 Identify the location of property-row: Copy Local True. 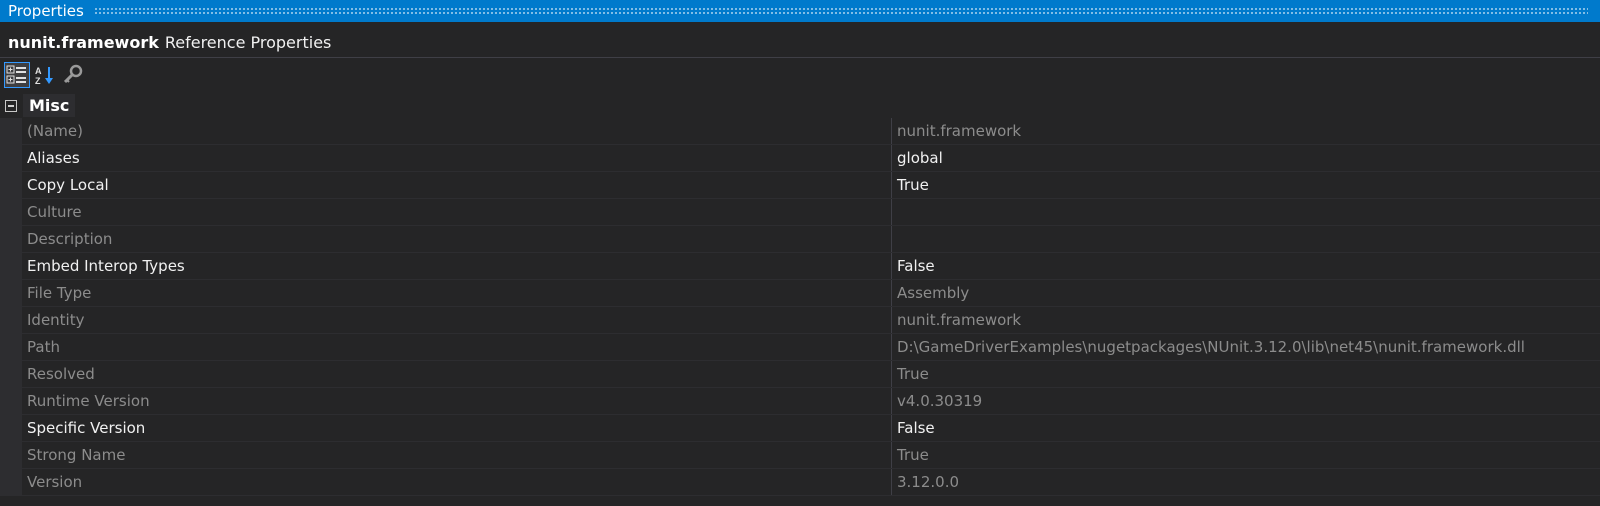
(800, 185).